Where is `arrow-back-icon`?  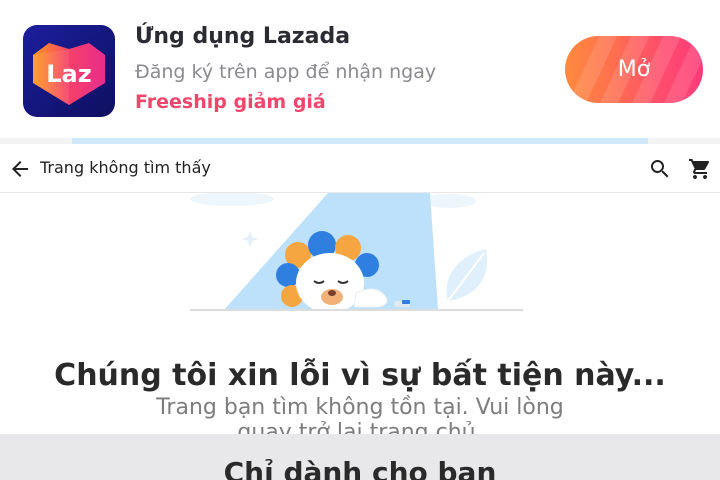 arrow-back-icon is located at coordinates (20, 169).